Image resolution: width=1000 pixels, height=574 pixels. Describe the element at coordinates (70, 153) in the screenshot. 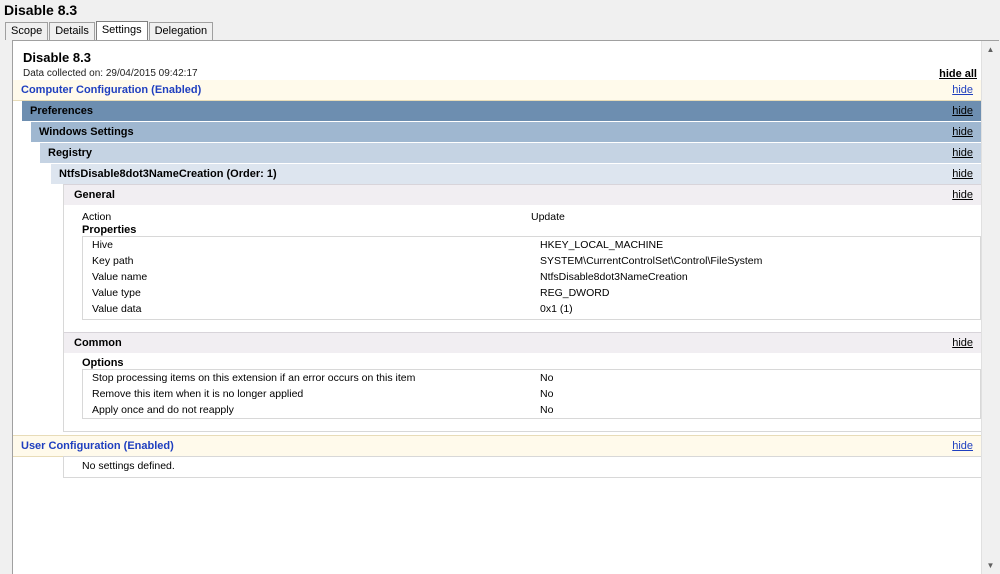

I see `registry-label: Registry` at that location.